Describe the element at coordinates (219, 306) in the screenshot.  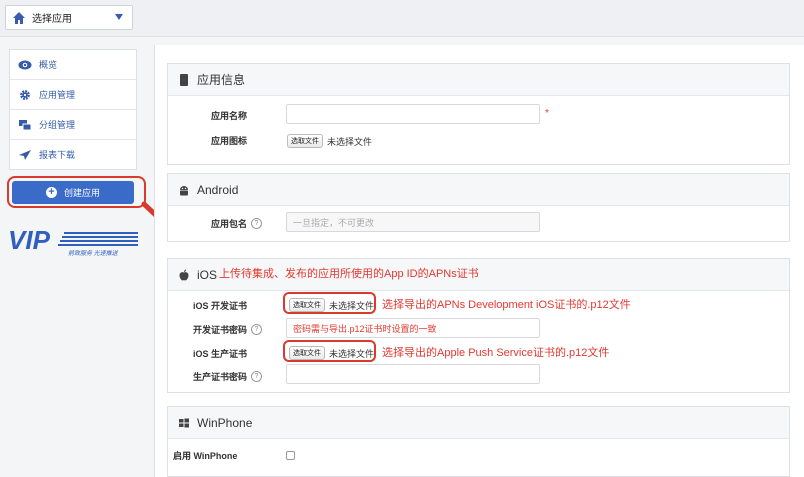
I see `ios-dev-cert-label: iOS 开发证书` at that location.